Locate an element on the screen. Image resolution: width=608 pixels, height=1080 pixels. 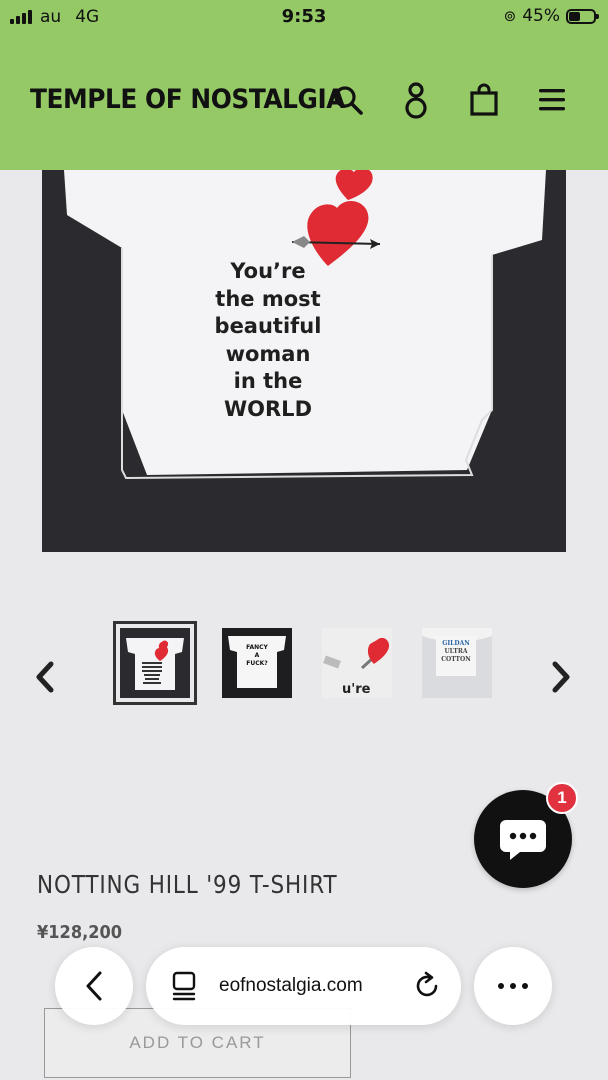
thumbnail-3-text: u're is located at coordinates (356, 689).